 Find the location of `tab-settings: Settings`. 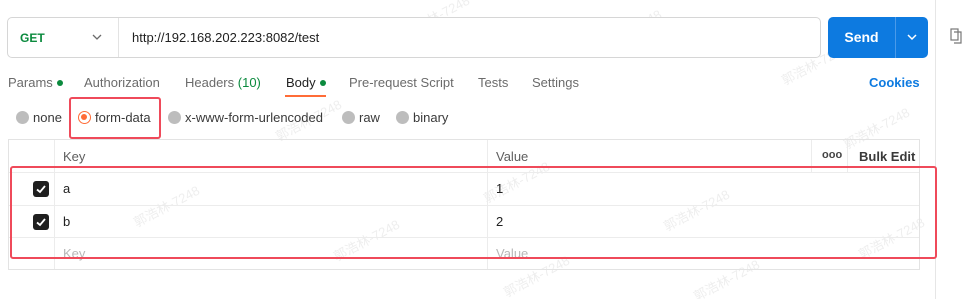

tab-settings: Settings is located at coordinates (555, 82).